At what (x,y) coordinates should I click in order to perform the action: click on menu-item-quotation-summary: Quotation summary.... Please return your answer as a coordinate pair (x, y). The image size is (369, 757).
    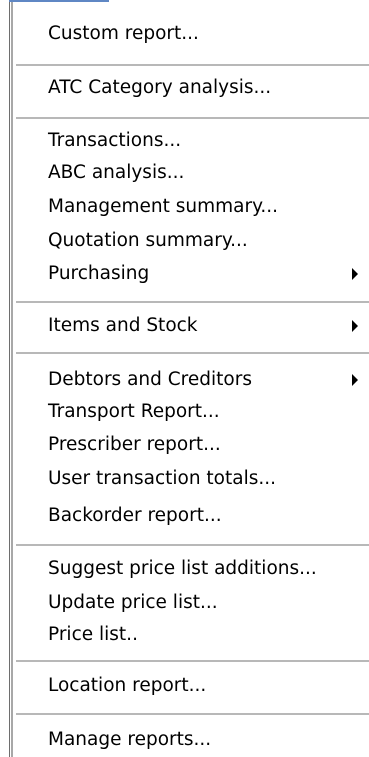
    Looking at the image, I should click on (208, 241).